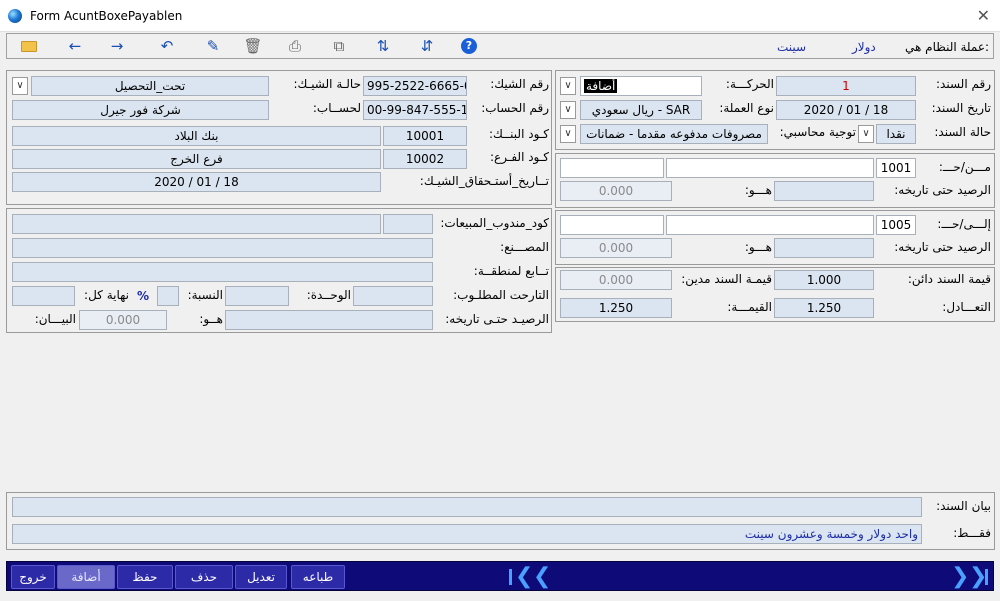 The width and height of the screenshot is (1000, 601). What do you see at coordinates (140, 110) in the screenshot?
I see `beneficiary-field: شركة فور جيرل` at bounding box center [140, 110].